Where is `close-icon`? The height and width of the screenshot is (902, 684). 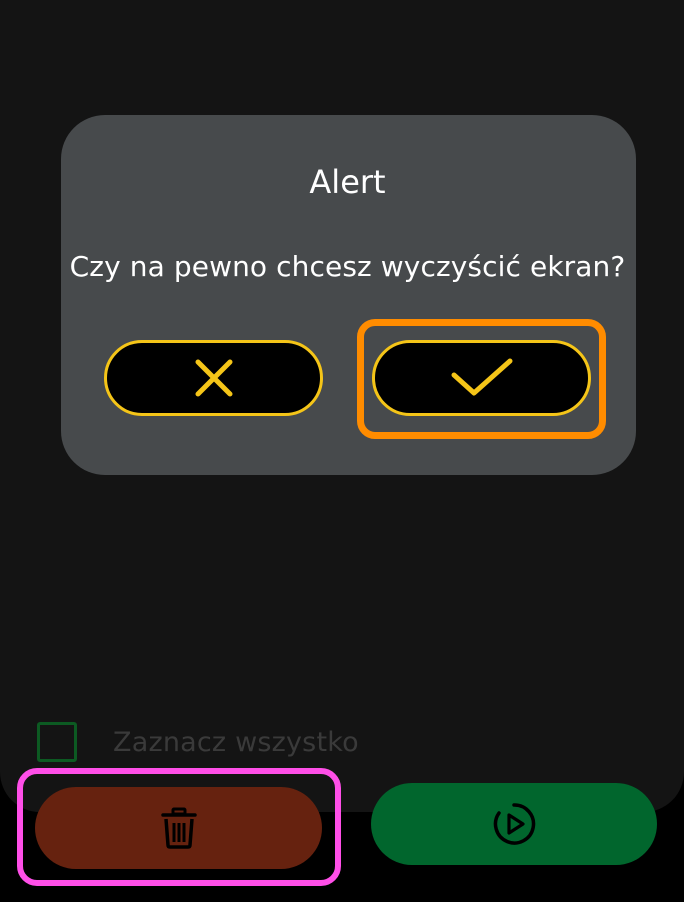
close-icon is located at coordinates (213, 378).